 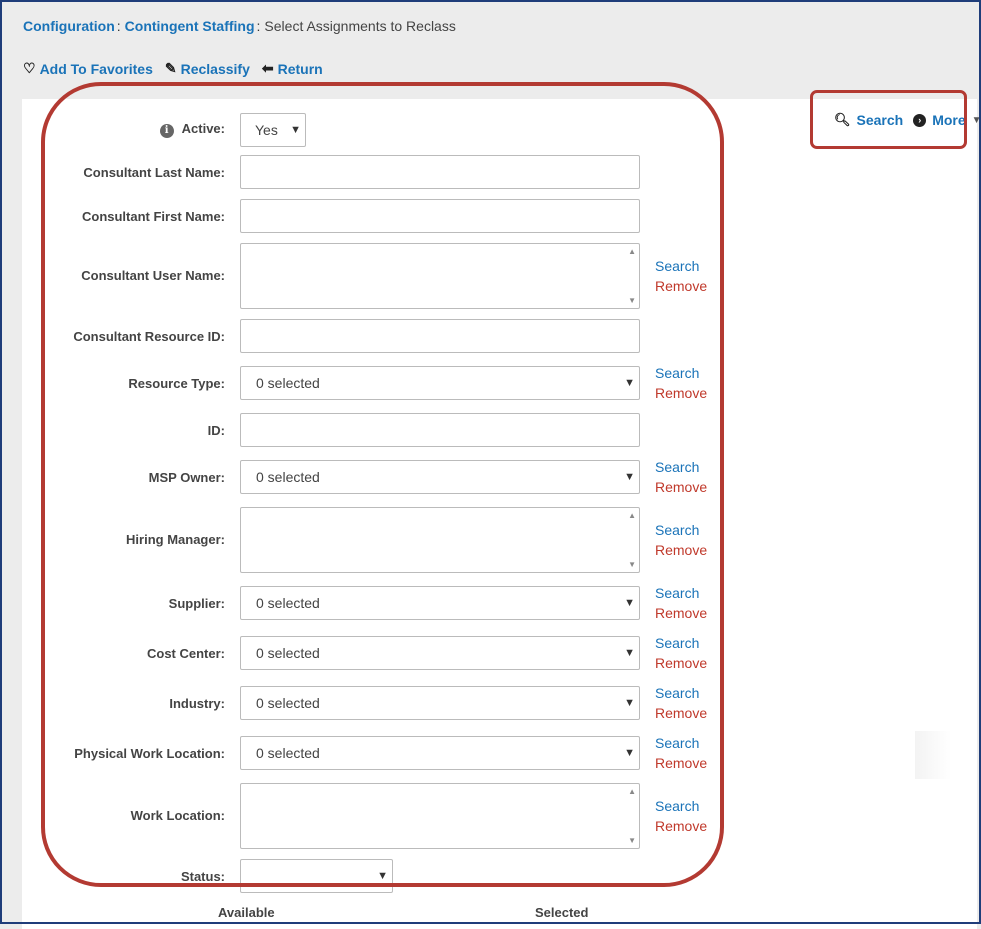 What do you see at coordinates (149, 753) in the screenshot?
I see `physical-location-label: Physical Work Location:` at bounding box center [149, 753].